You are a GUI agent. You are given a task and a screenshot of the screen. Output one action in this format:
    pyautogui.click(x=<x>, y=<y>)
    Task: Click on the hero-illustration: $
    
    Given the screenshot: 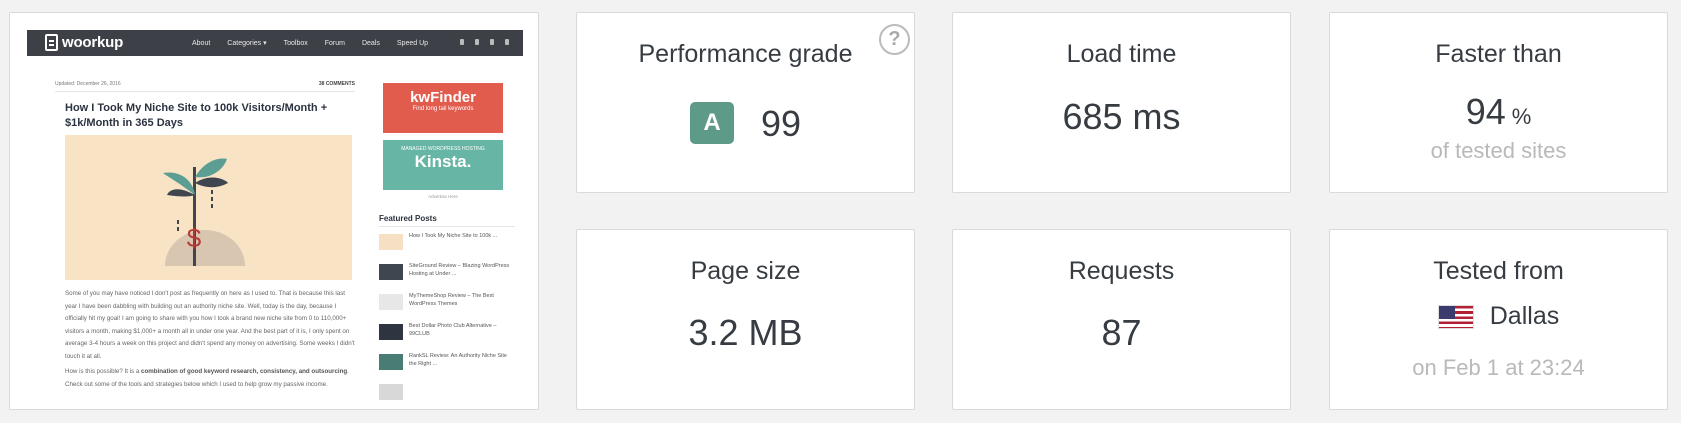 What is the action you would take?
    pyautogui.click(x=208, y=207)
    